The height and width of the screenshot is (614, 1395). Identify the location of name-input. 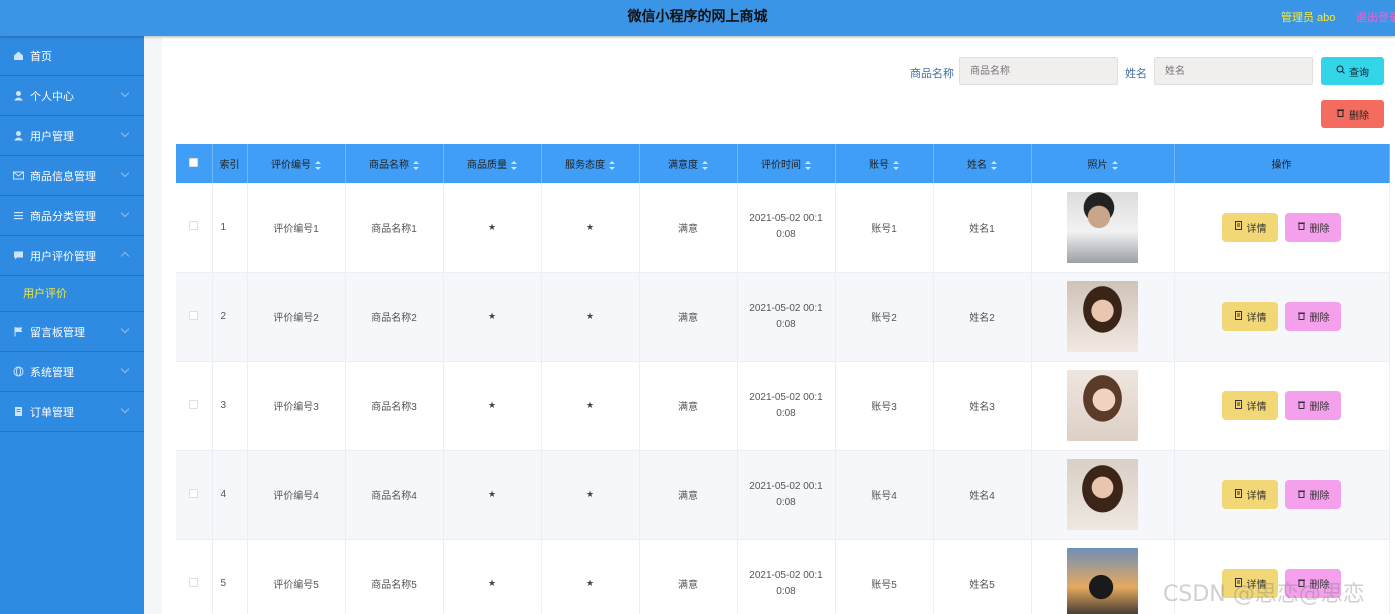
(1233, 71).